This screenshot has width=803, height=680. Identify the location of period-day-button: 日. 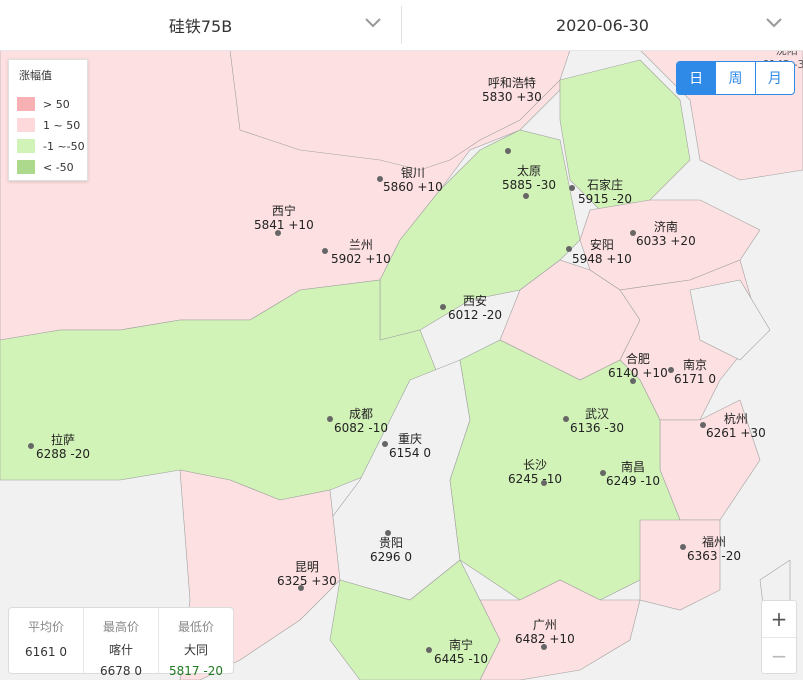
(696, 78).